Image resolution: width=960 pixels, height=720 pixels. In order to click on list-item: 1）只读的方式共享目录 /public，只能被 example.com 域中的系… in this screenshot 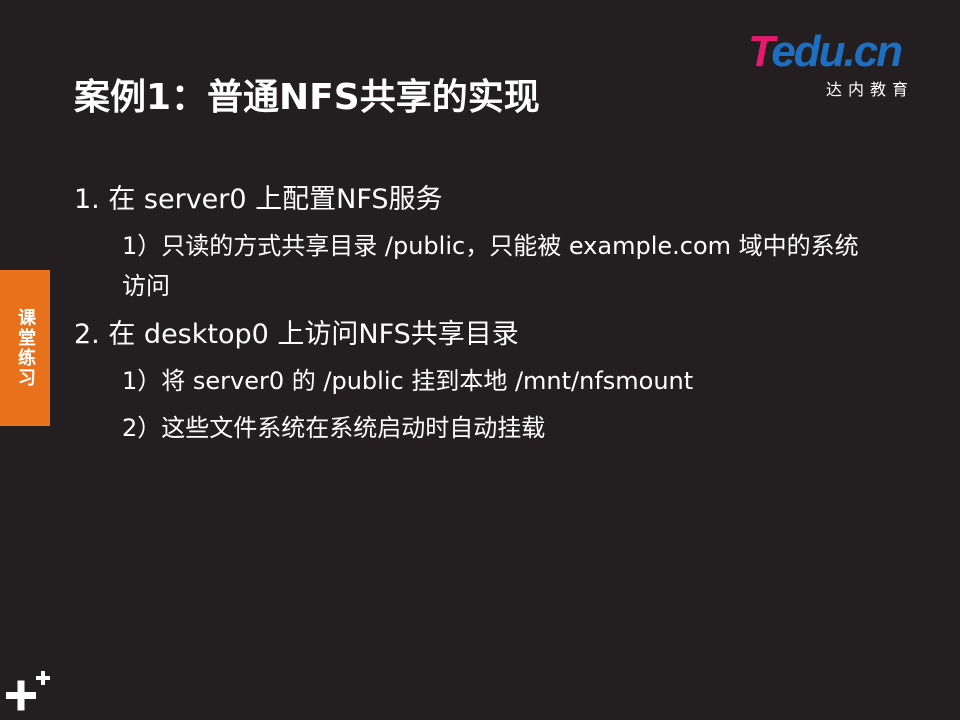, I will do `click(490, 266)`.